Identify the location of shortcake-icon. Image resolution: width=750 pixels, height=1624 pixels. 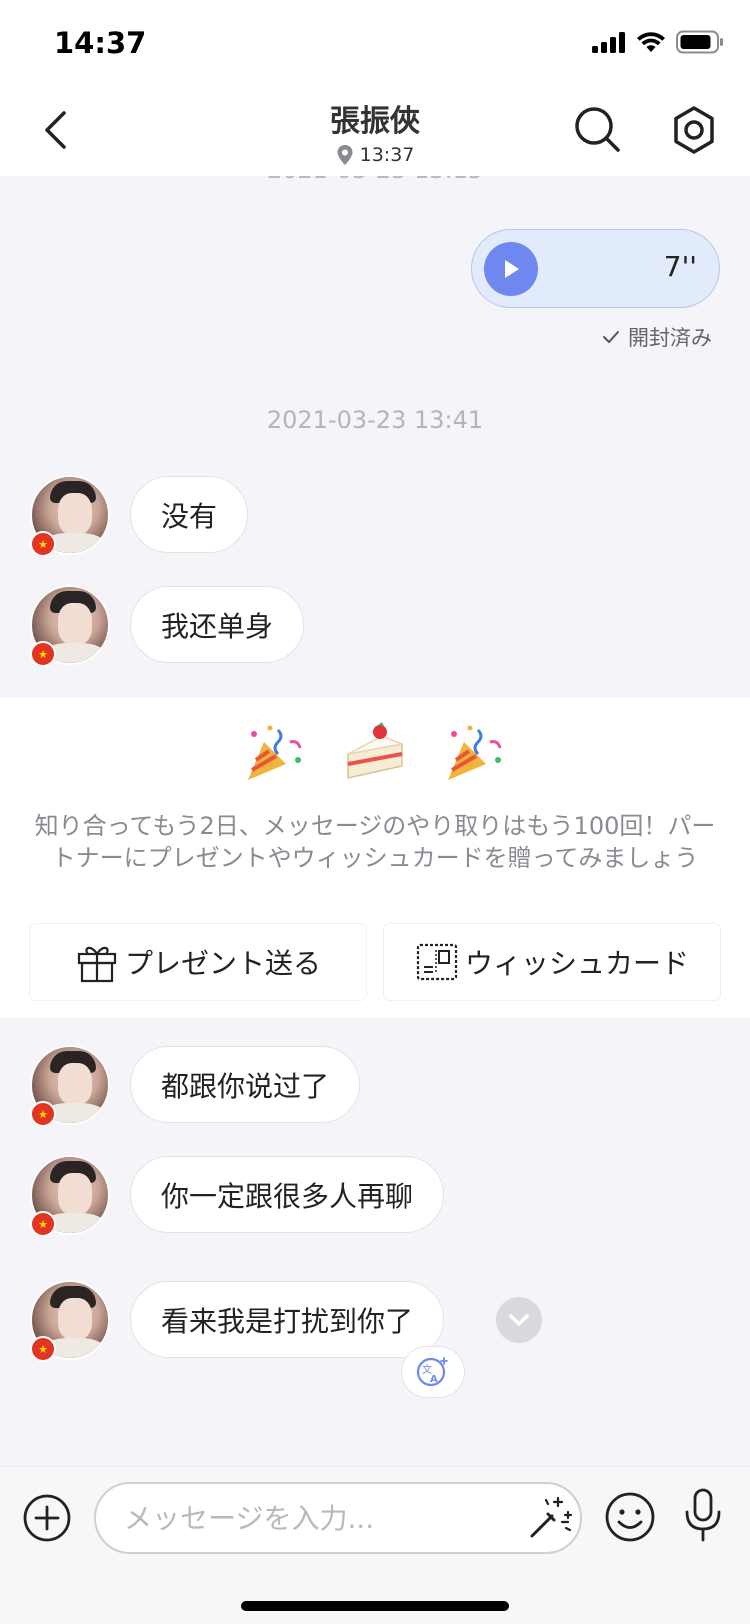
(376, 750).